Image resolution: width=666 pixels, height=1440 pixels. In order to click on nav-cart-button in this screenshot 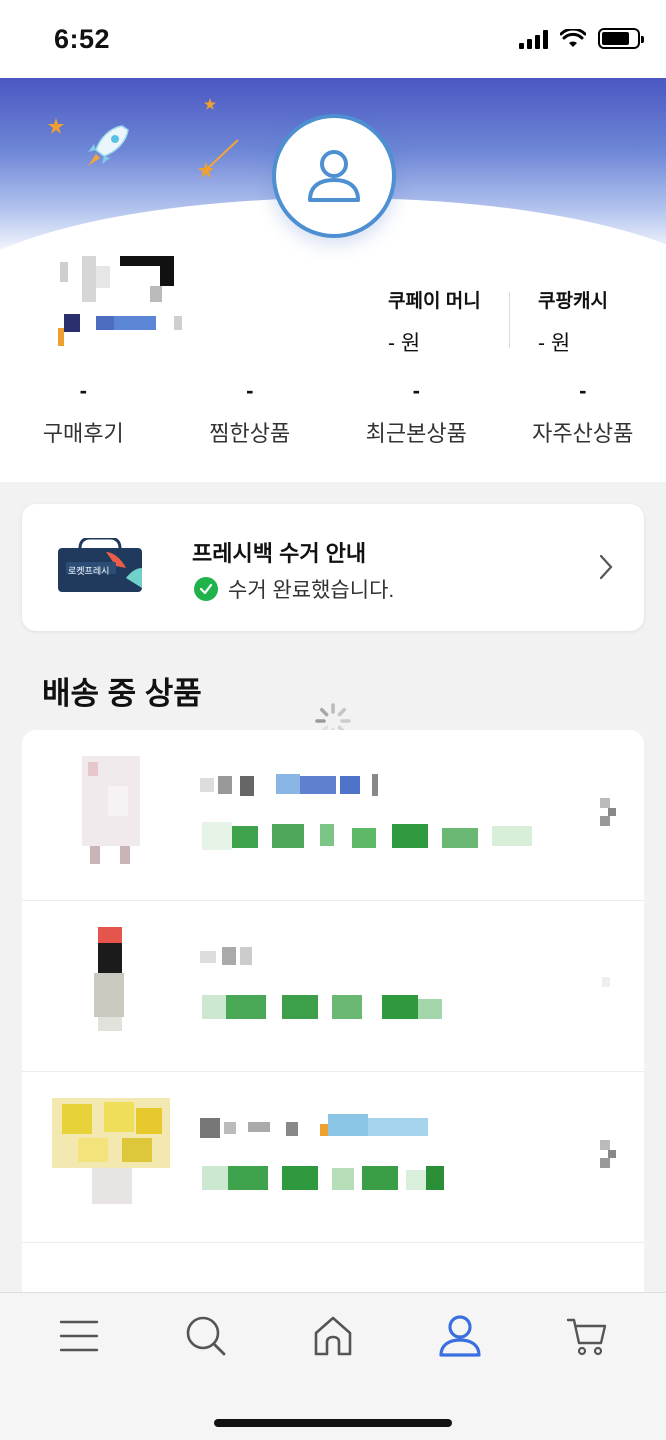, I will do `click(587, 1336)`.